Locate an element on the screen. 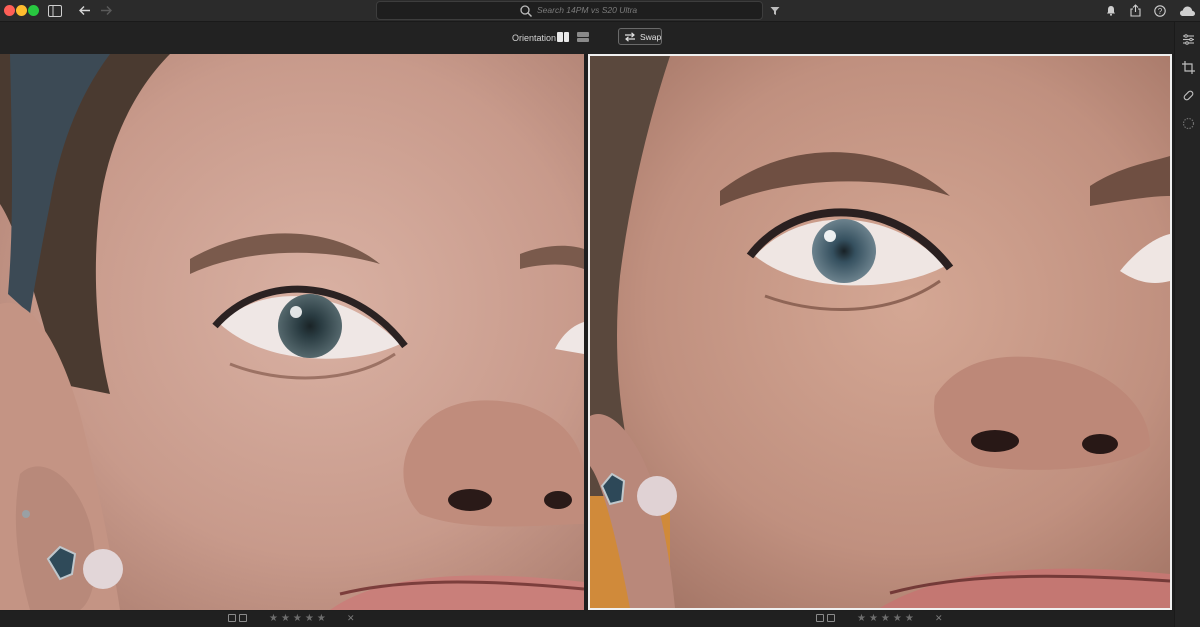 This screenshot has height=627, width=1200. back-arrow-icon is located at coordinates (84, 10).